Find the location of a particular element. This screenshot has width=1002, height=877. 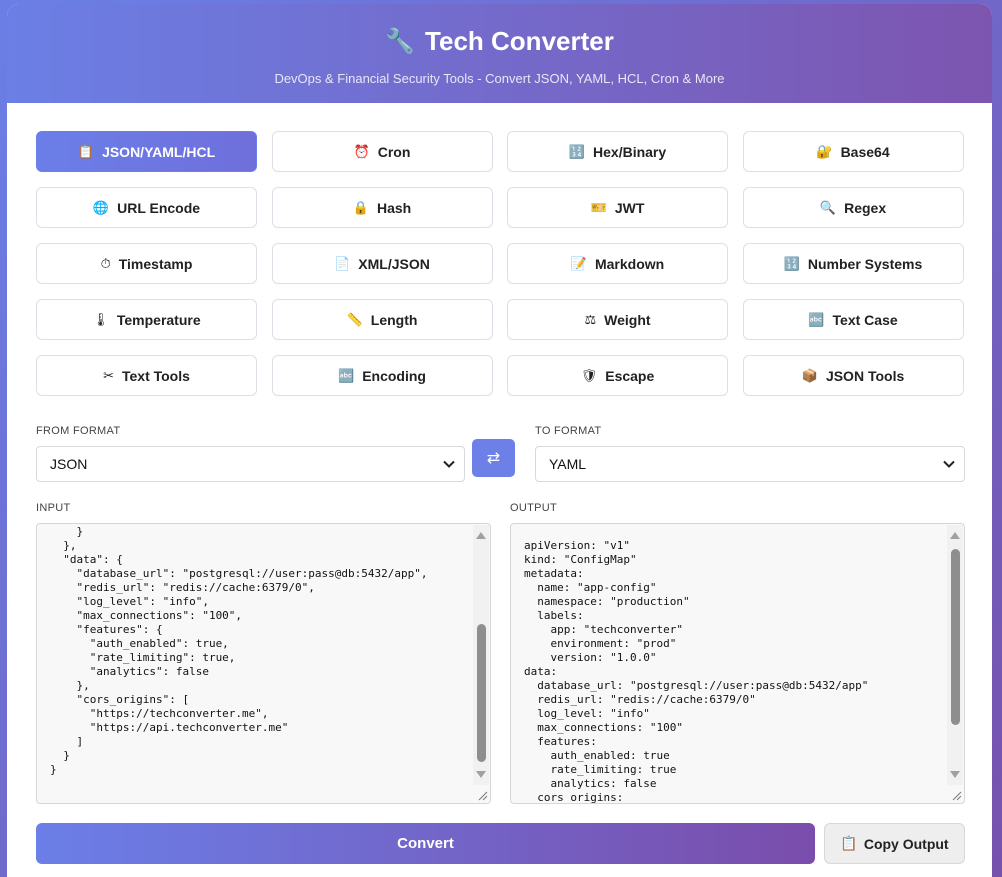

tool-icon: 📦 is located at coordinates (809, 375).